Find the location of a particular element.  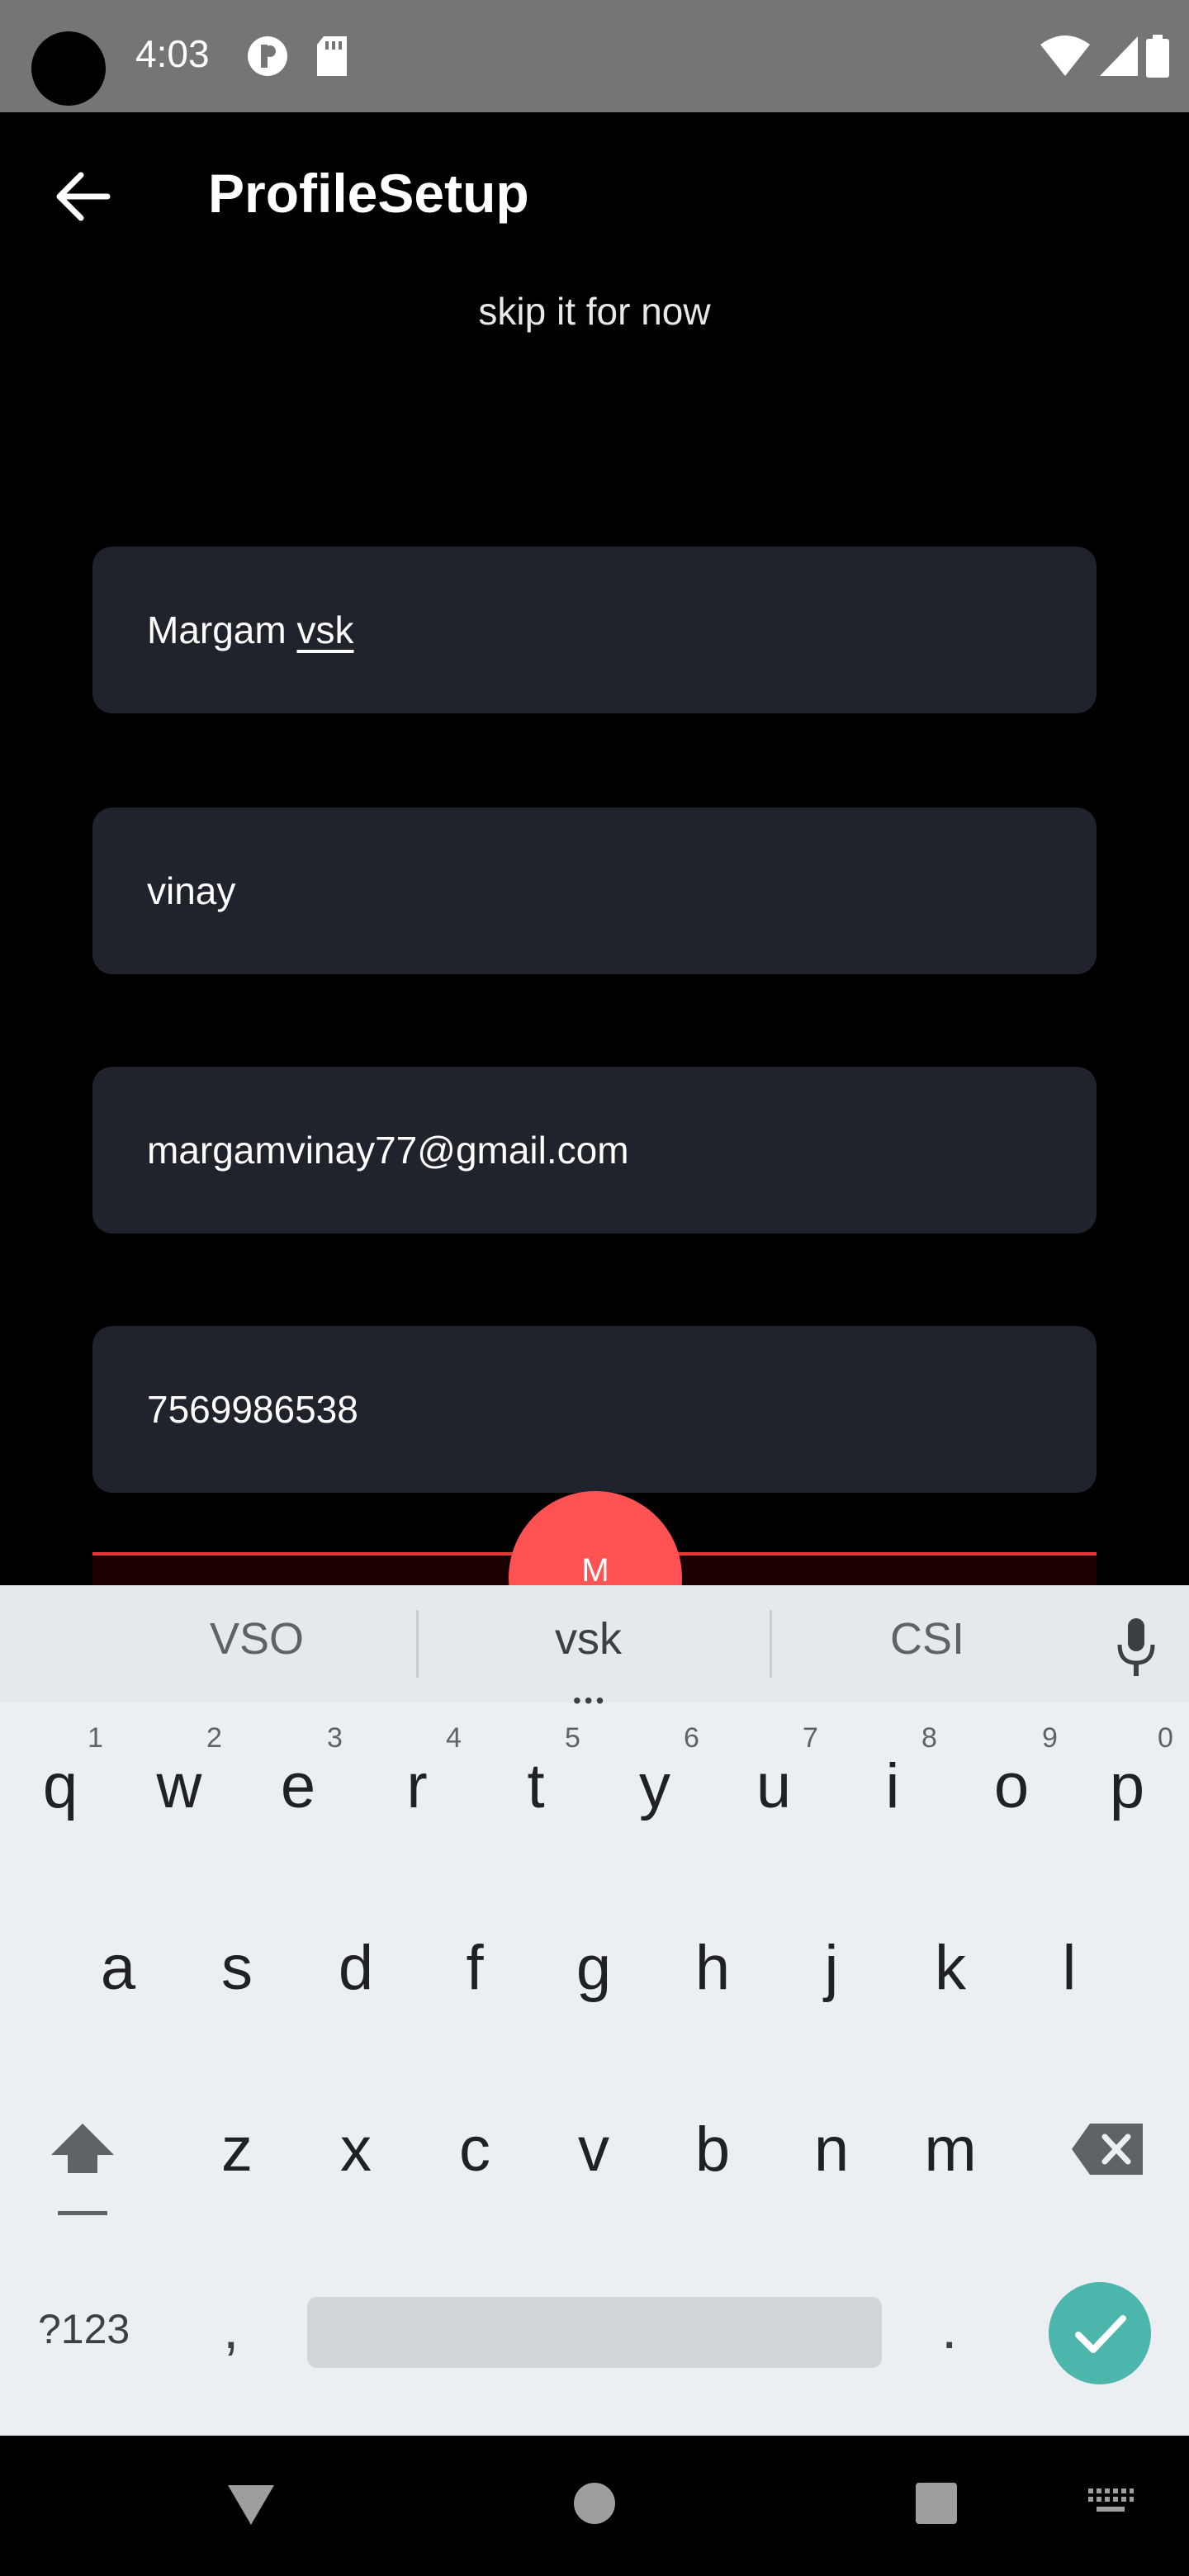

wifi-icon is located at coordinates (1065, 56).